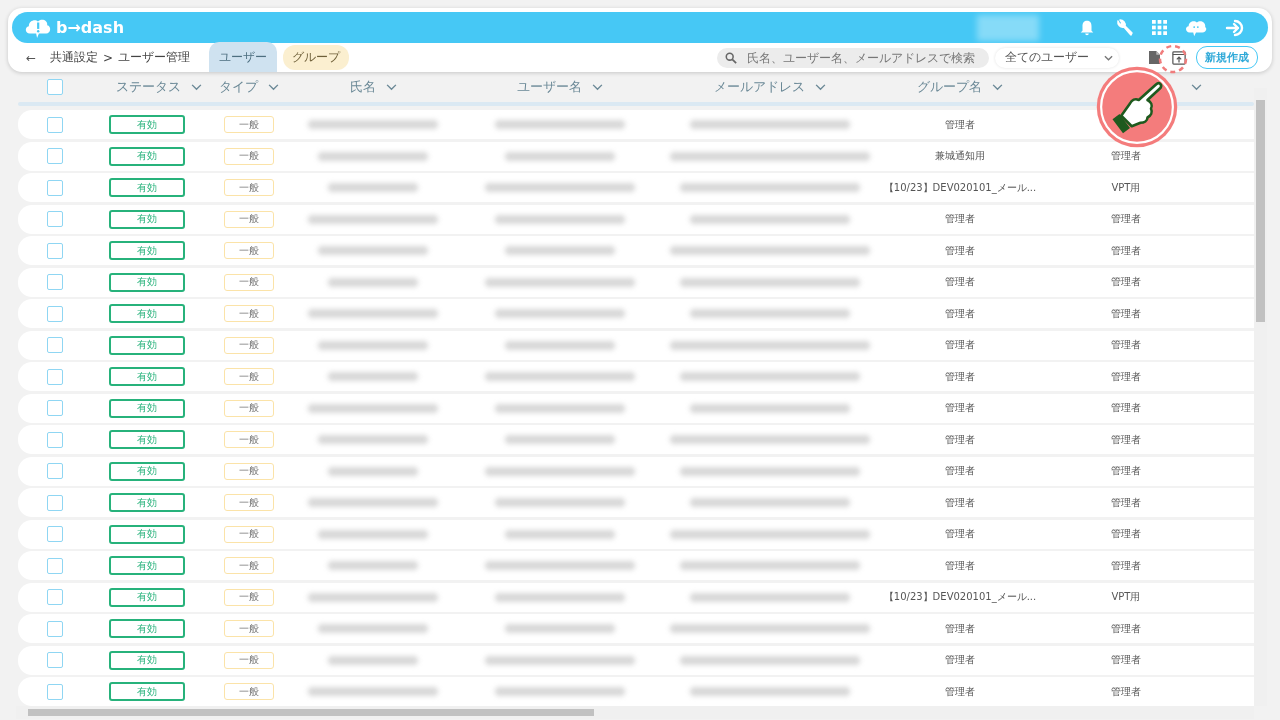 The image size is (1280, 720). Describe the element at coordinates (549, 87) in the screenshot. I see `column-header: ユーザー名` at that location.